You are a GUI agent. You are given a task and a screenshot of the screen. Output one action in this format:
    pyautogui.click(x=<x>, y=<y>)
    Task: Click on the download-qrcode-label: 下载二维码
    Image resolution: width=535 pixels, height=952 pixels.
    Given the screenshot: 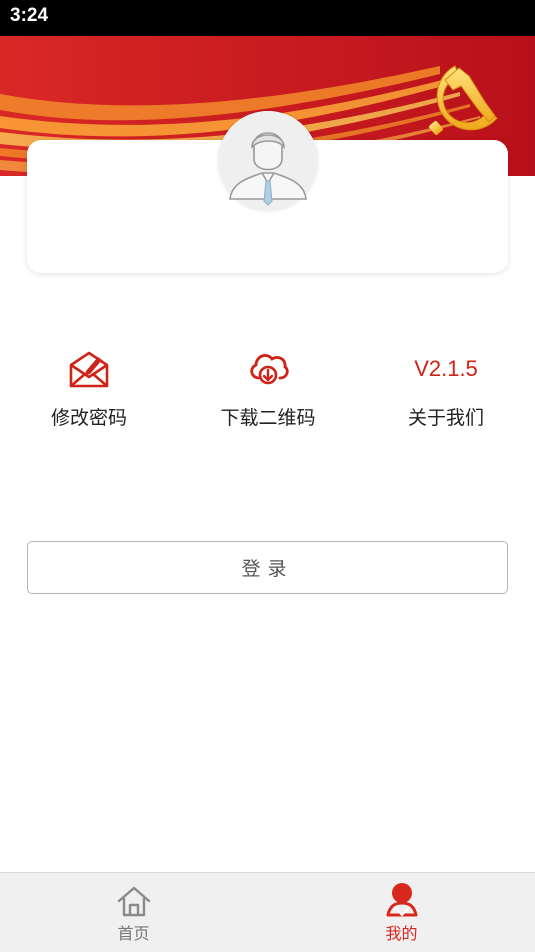 What is the action you would take?
    pyautogui.click(x=268, y=418)
    